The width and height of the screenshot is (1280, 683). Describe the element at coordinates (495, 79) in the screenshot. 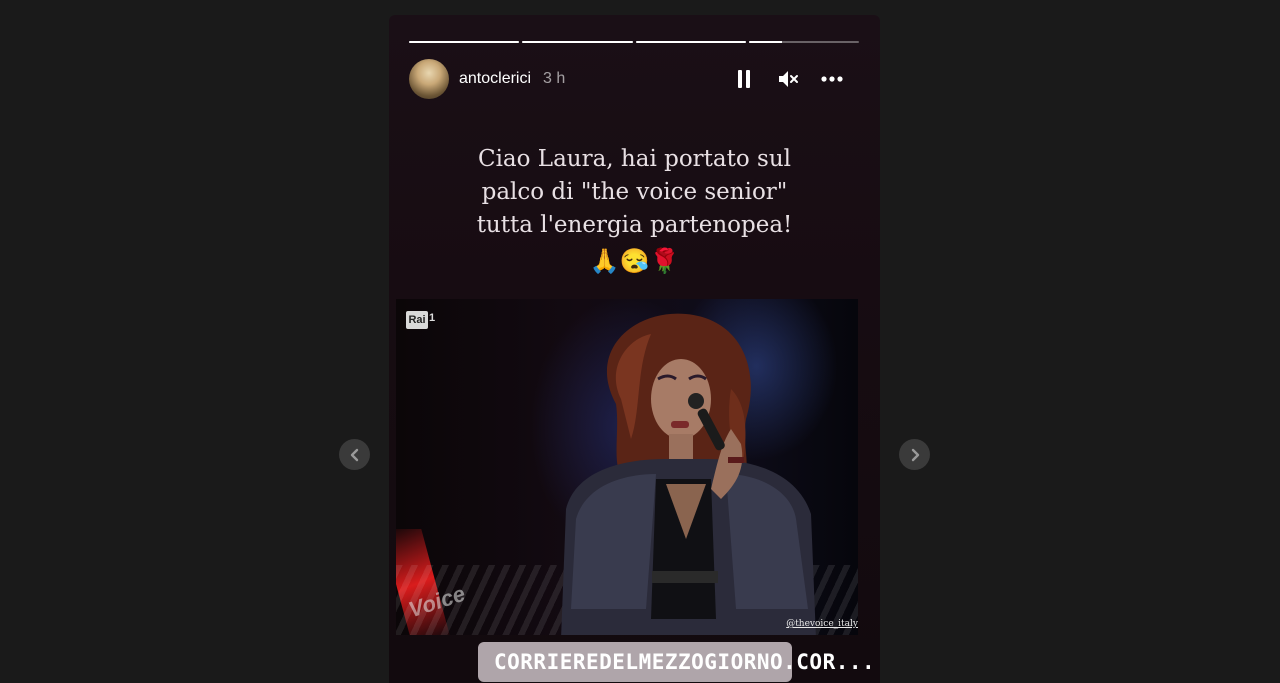

I see `username-link: antoclerici` at that location.